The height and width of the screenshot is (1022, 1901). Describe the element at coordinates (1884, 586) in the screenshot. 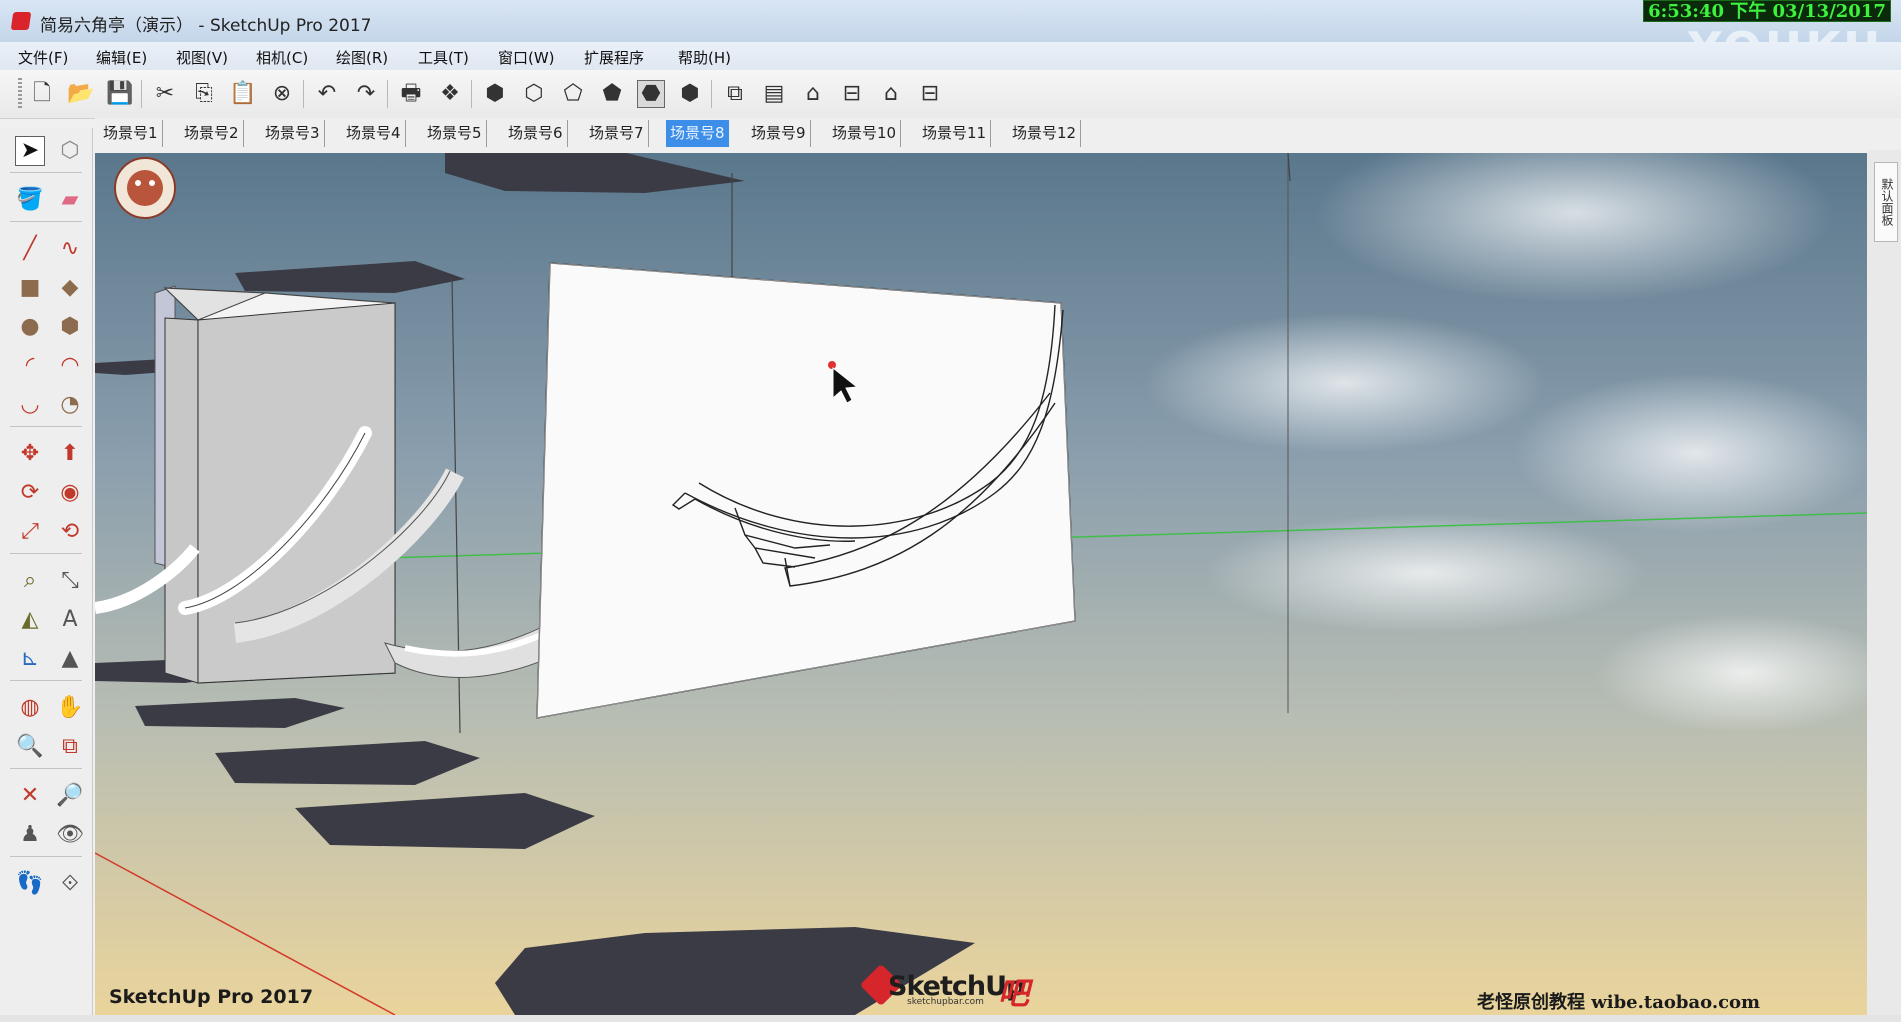

I see `tray-panel: 默认面板` at that location.